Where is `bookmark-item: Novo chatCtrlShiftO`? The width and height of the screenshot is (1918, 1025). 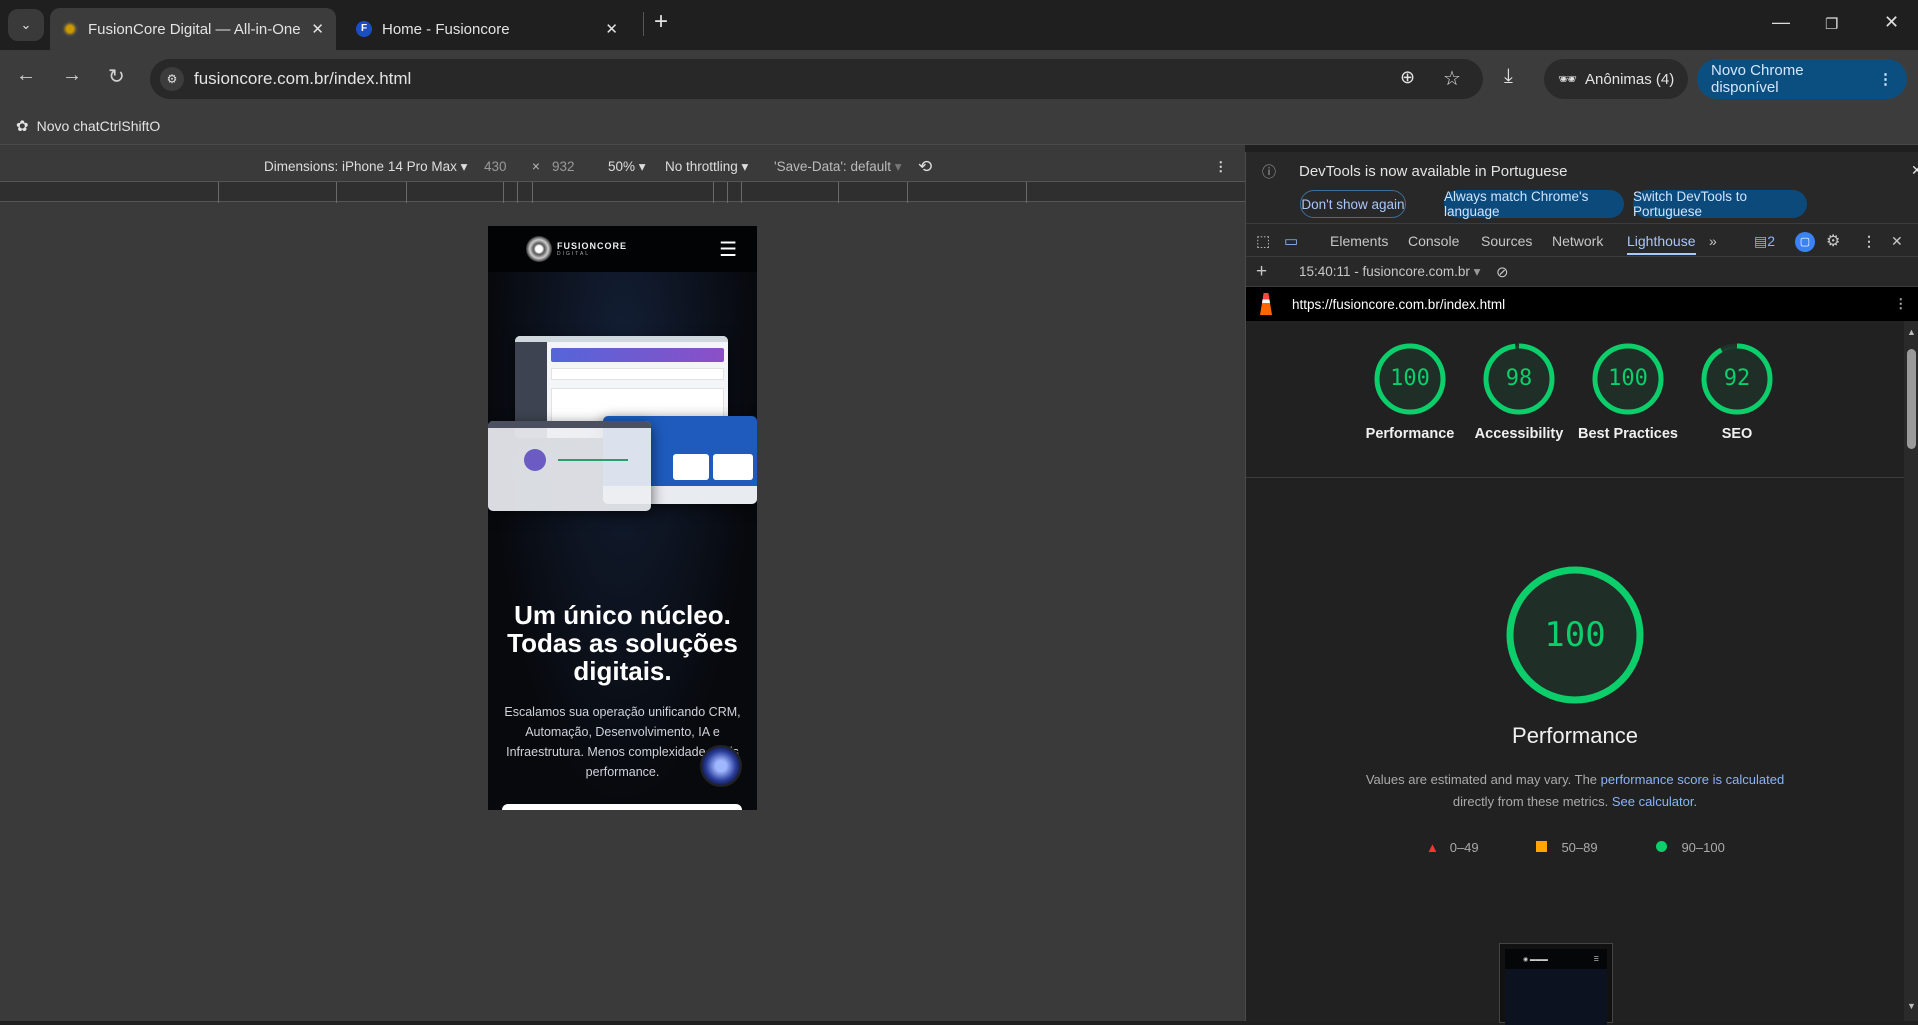
bookmark-item: Novo chatCtrlShiftO is located at coordinates (99, 126).